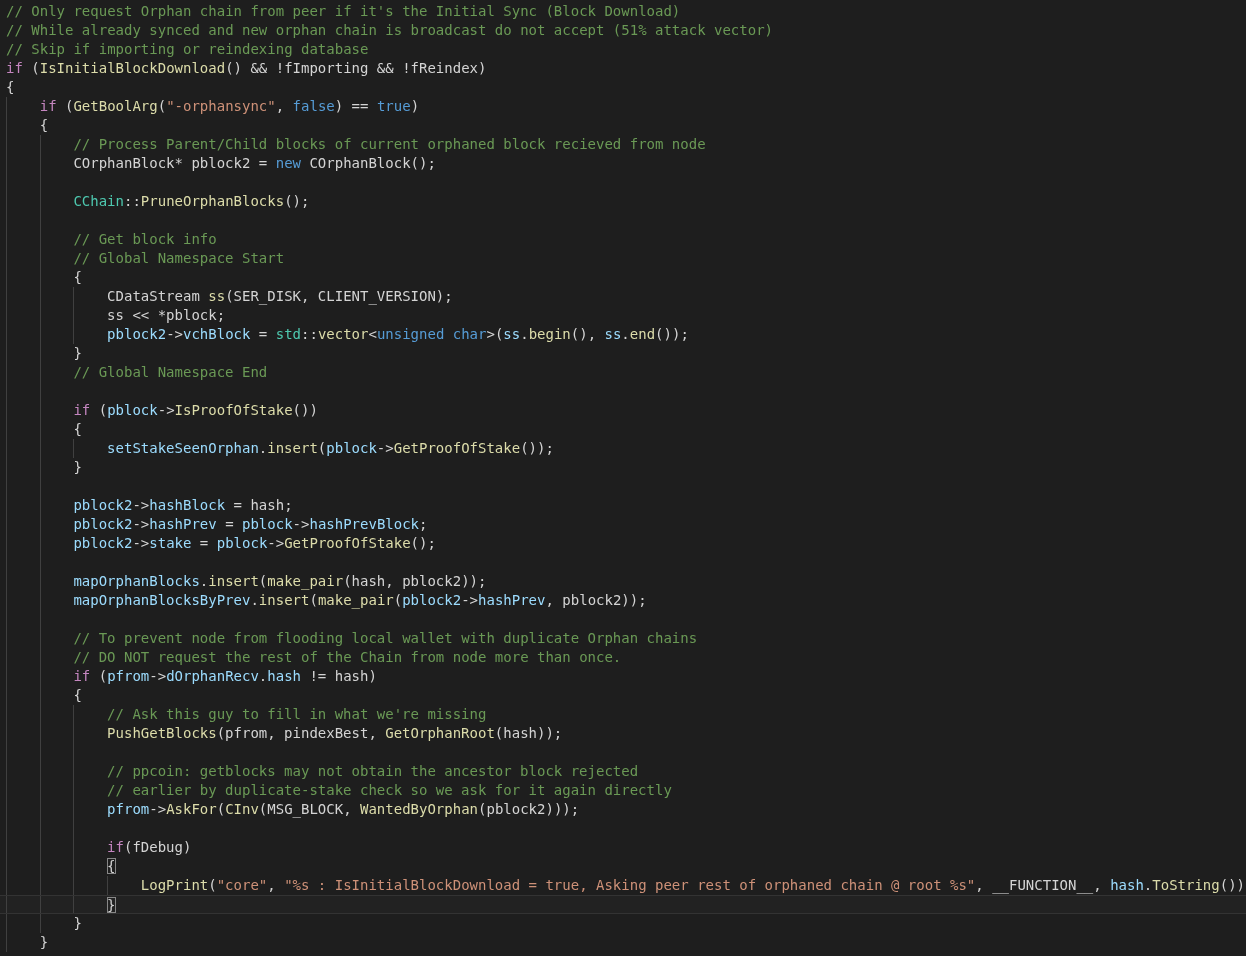 The image size is (1246, 956). Describe the element at coordinates (250, 524) in the screenshot. I see `code-line: pblock2->hashPrev = pblock->hashPrevBlock;` at that location.